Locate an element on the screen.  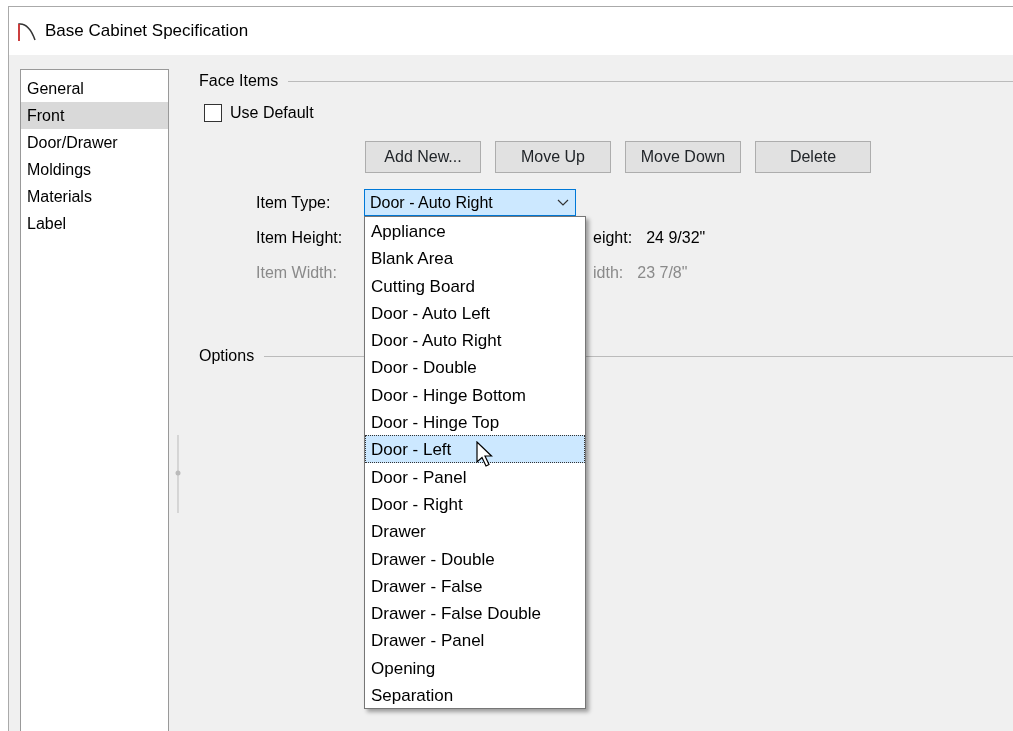
dropdown-option: Separation is located at coordinates (475, 695).